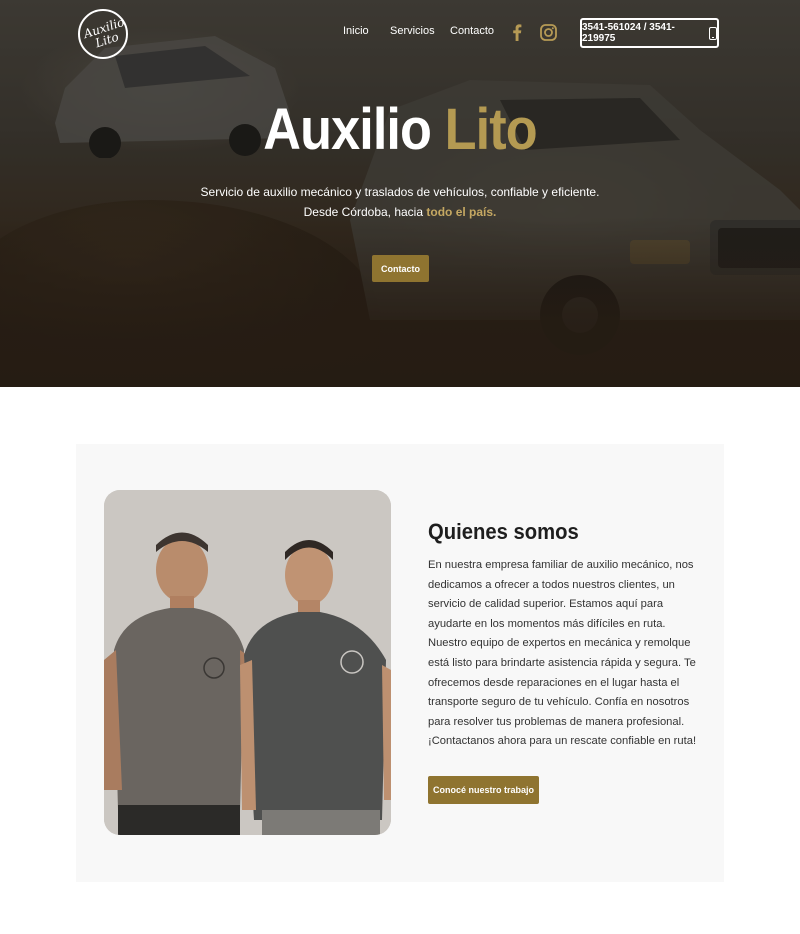 The height and width of the screenshot is (934, 800). I want to click on hero-title: Auxilio Lito, so click(400, 129).